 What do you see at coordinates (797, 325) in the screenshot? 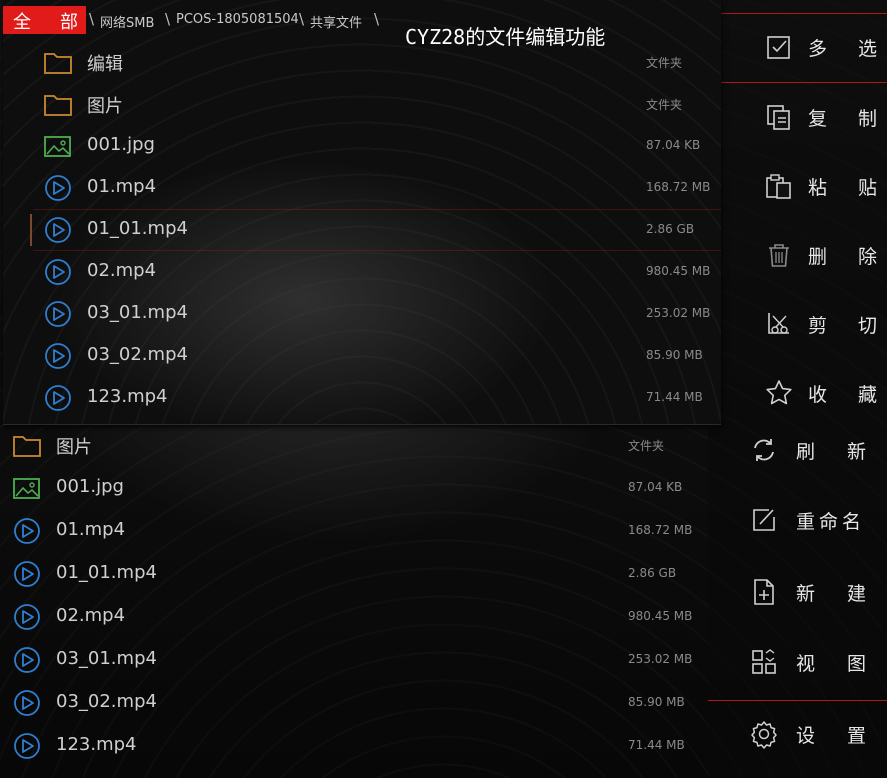
I see `cut-button: 剪 切` at bounding box center [797, 325].